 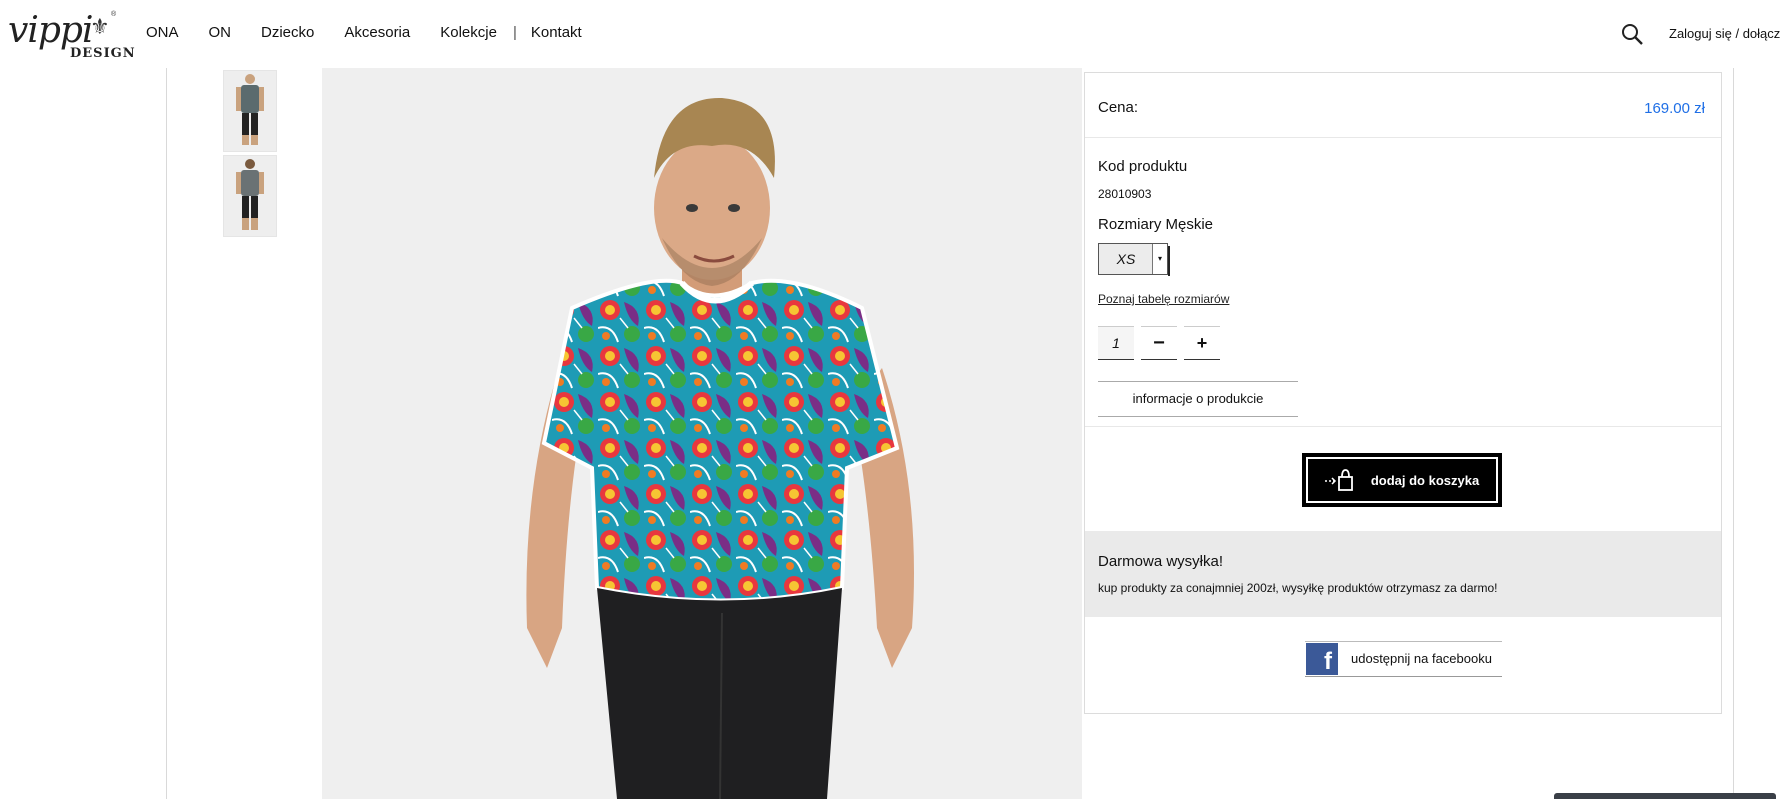 I want to click on quantity-increase-button: +, so click(x=1202, y=343).